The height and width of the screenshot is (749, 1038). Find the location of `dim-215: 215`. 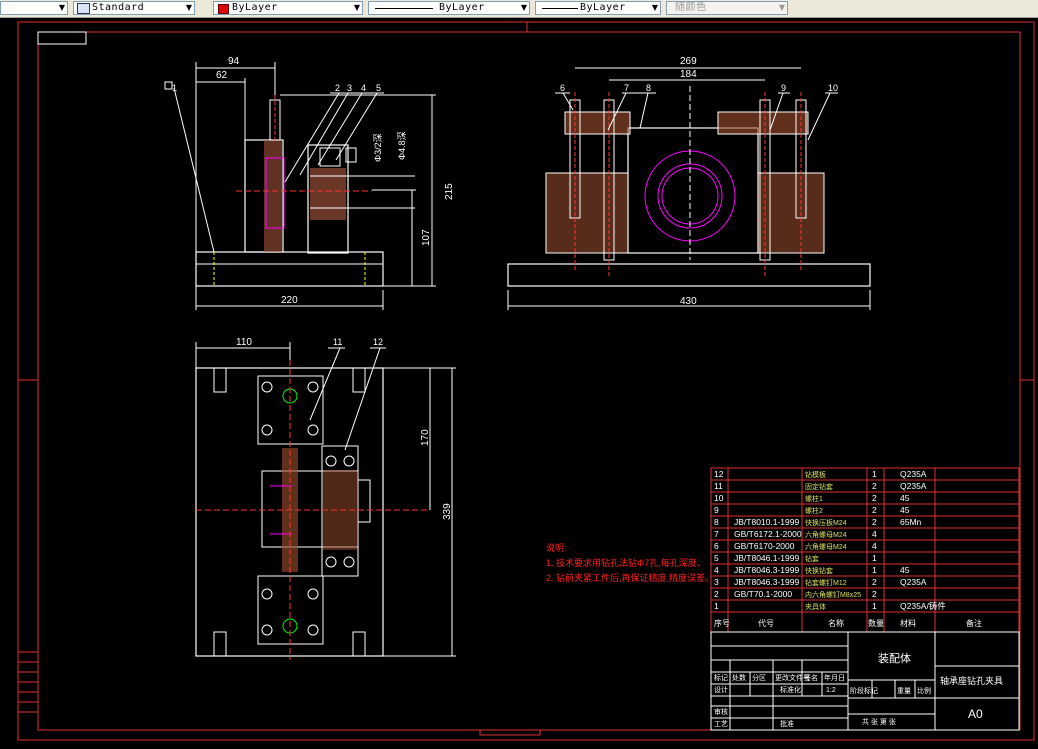

dim-215: 215 is located at coordinates (449, 191).